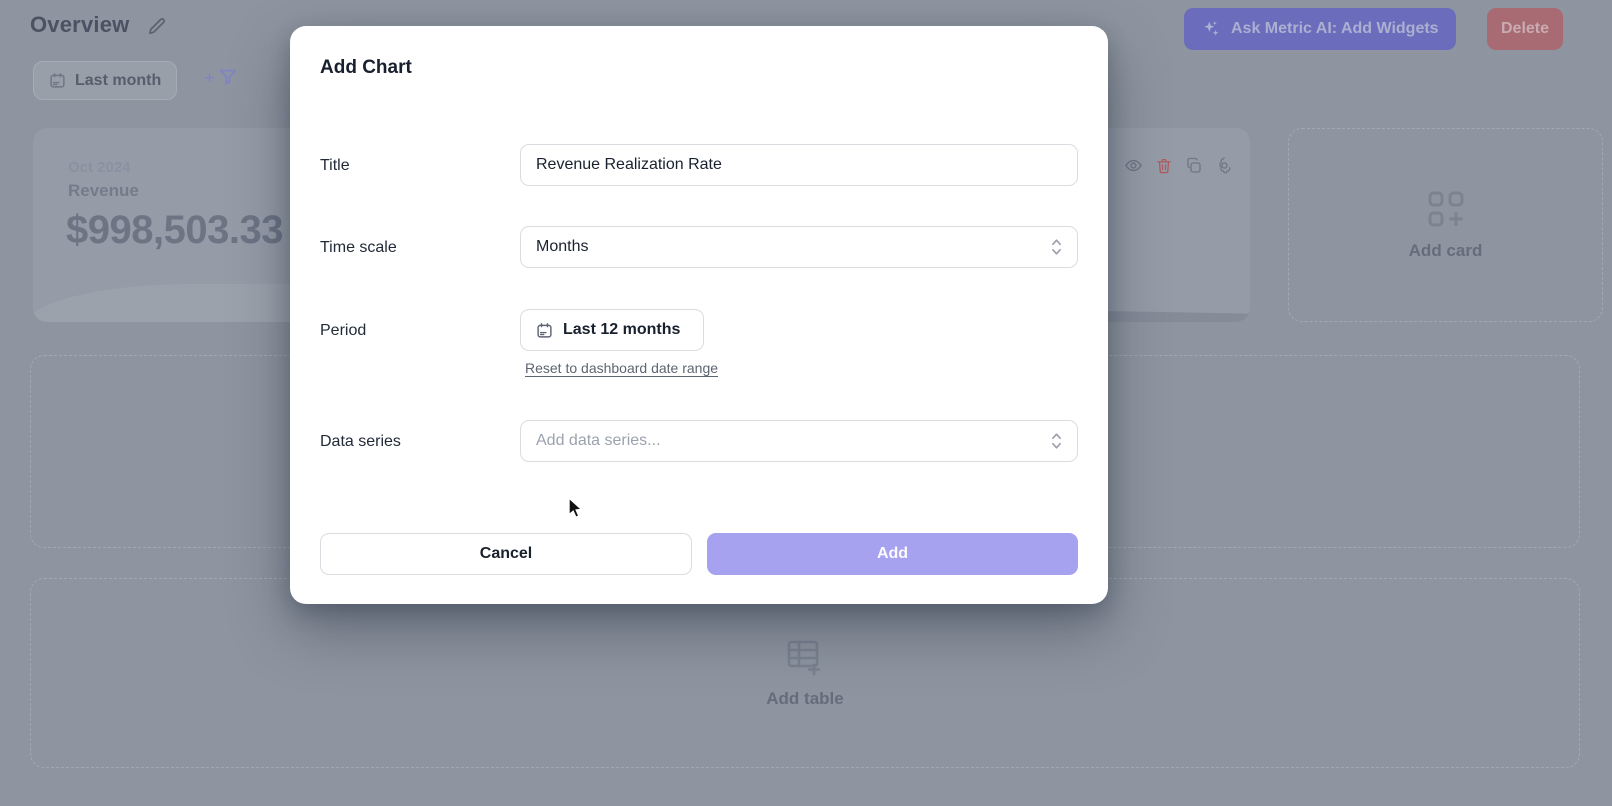 The image size is (1612, 806). Describe the element at coordinates (1224, 165) in the screenshot. I see `gear-icon` at that location.